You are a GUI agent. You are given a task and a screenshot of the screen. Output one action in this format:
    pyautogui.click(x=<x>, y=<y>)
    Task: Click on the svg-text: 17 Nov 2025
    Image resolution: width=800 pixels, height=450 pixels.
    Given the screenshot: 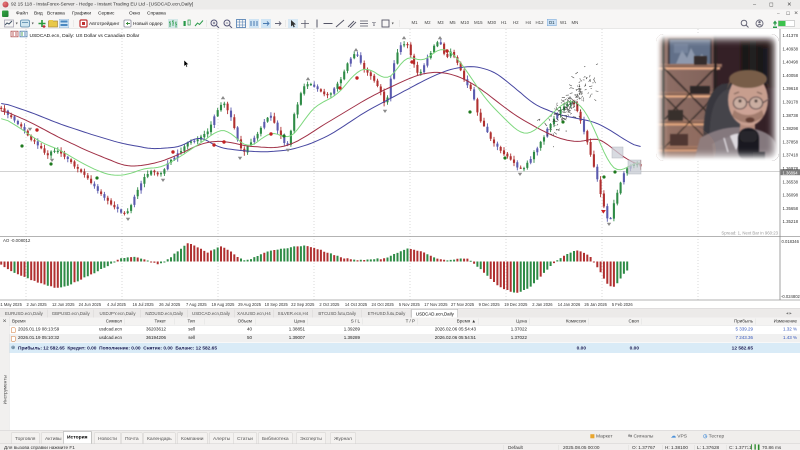 What is the action you would take?
    pyautogui.click(x=436, y=304)
    